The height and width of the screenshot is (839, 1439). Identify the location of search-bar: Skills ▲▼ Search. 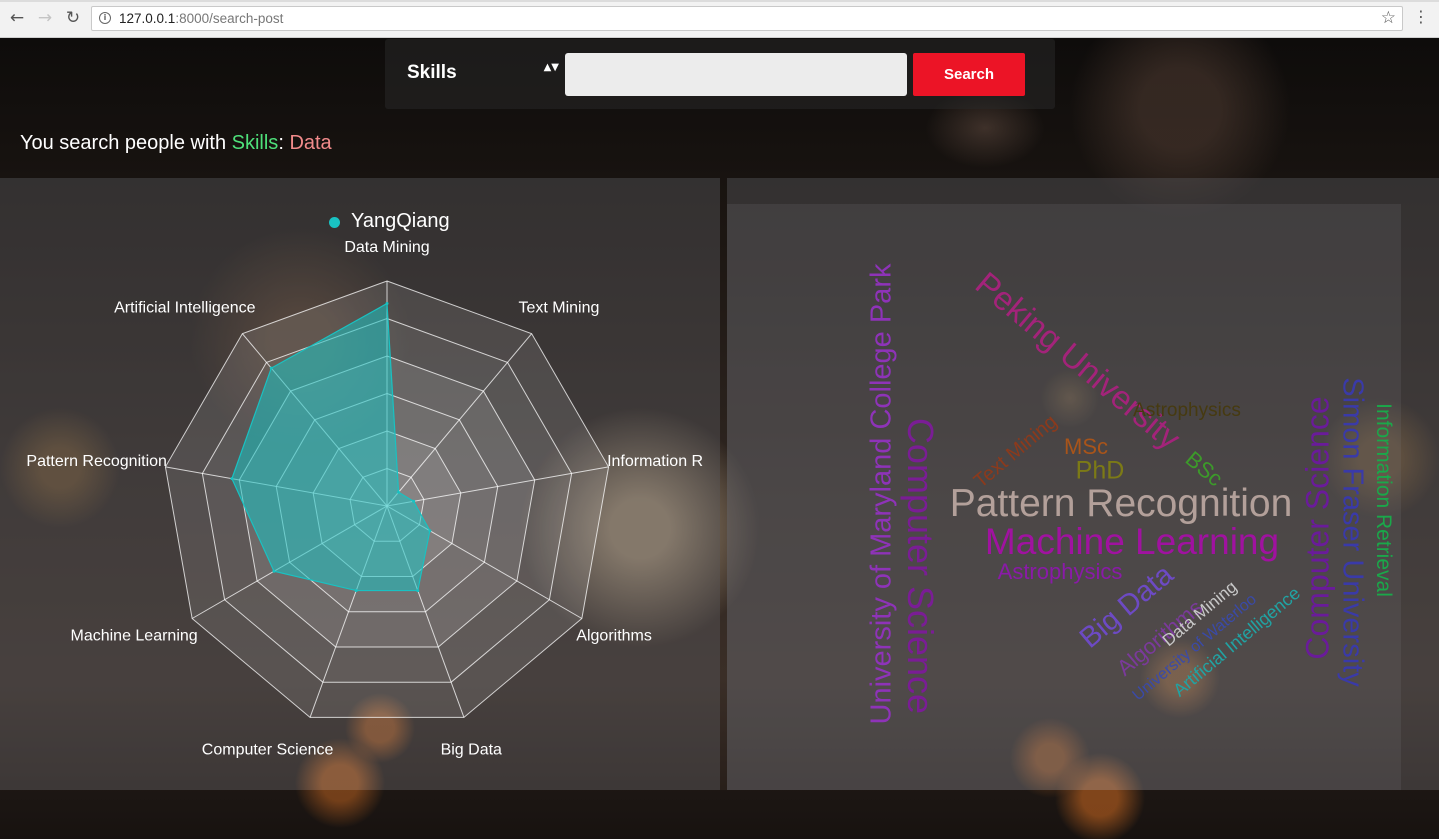
(720, 74).